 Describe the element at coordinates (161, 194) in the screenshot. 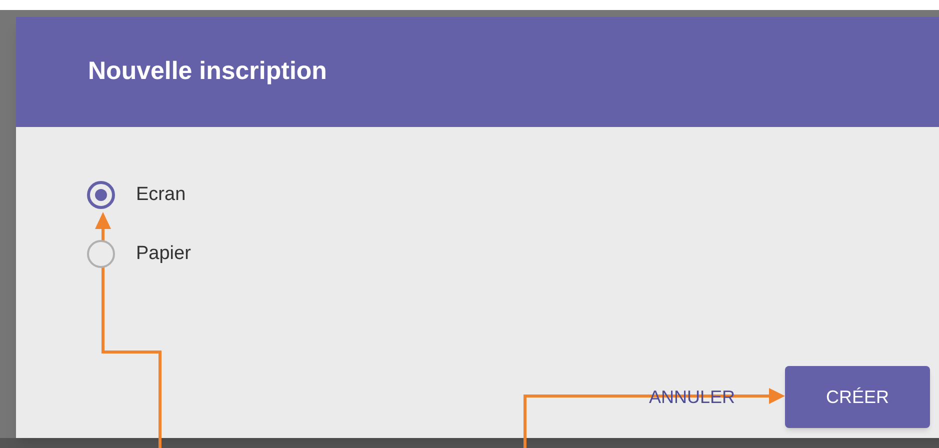

I see `radio-label: Ecran` at that location.